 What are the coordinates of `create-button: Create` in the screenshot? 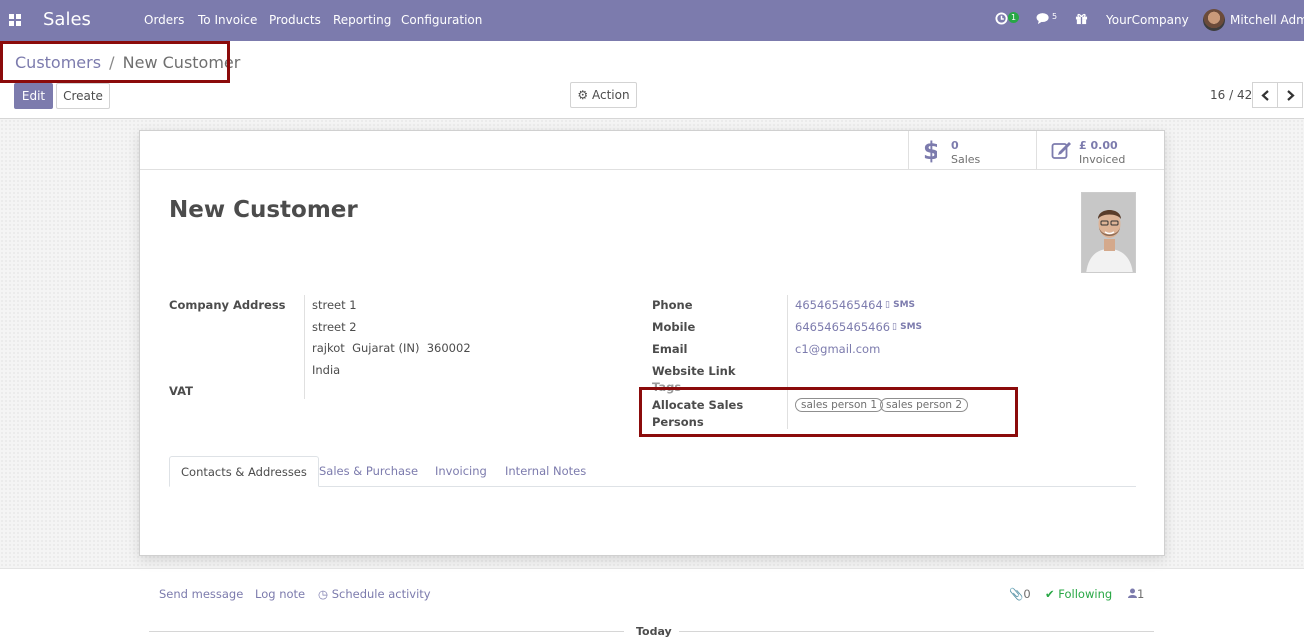 It's located at (83, 96).